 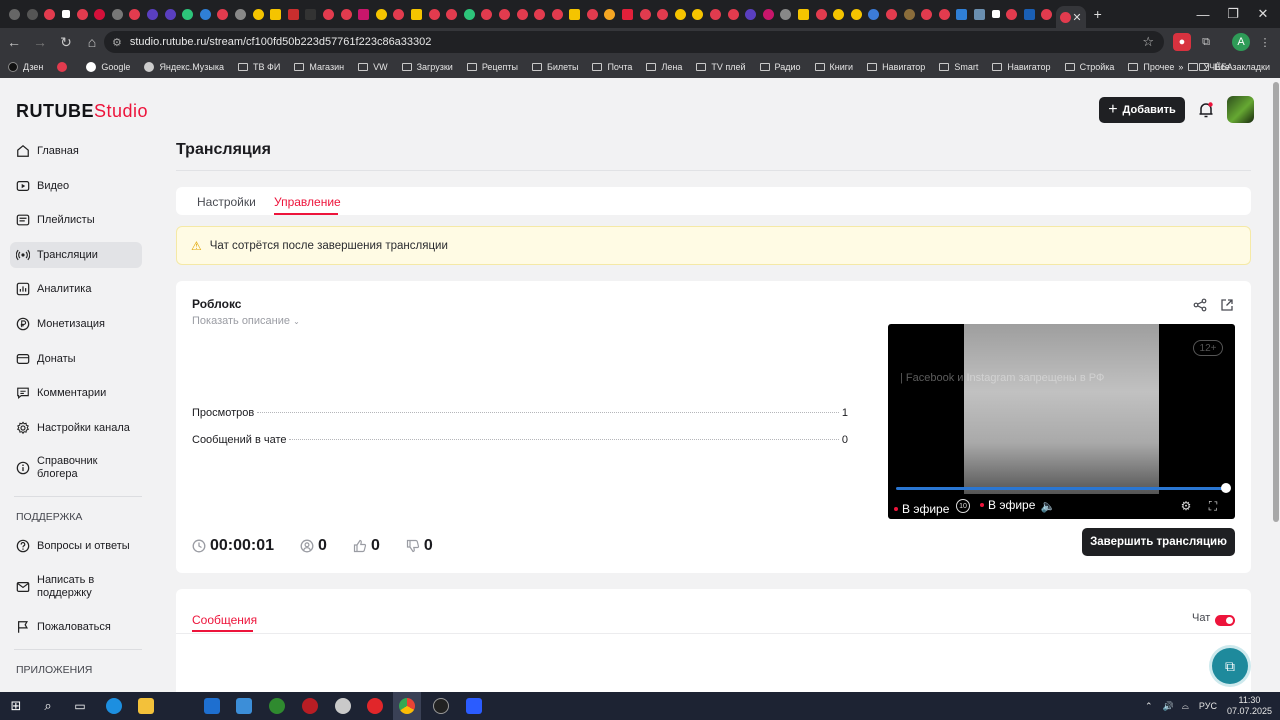 I want to click on scrollbar-thumb, so click(x=1276, y=302).